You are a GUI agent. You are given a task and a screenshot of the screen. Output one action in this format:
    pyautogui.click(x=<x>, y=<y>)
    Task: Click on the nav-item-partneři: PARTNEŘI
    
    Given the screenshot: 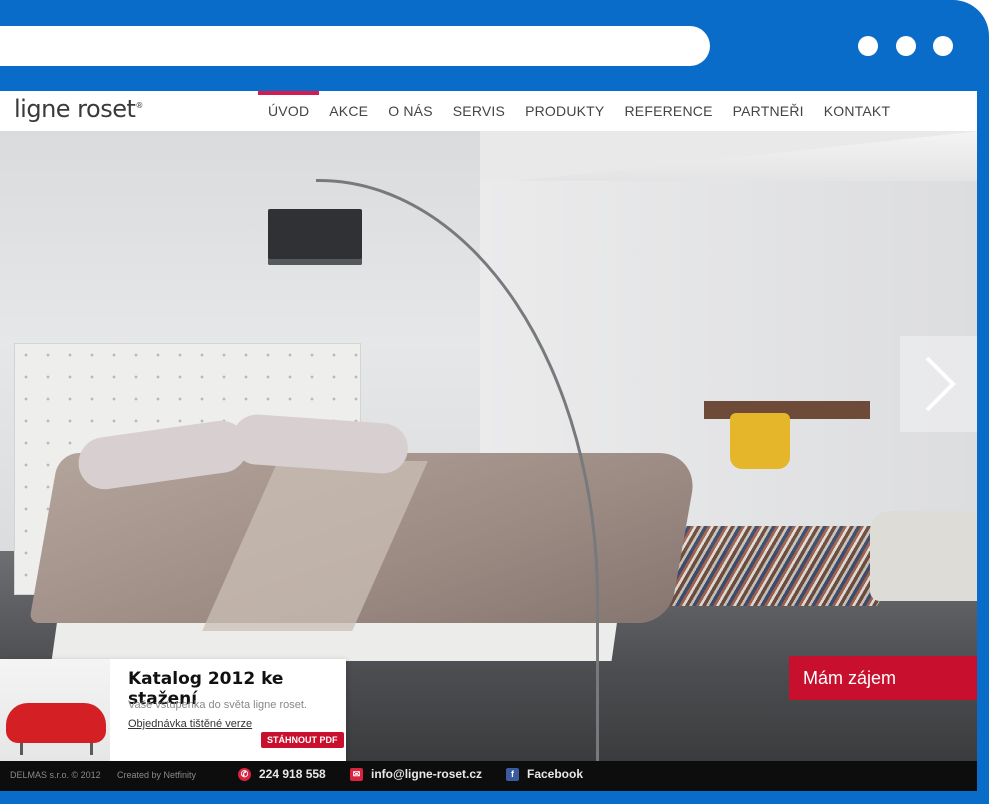 What is the action you would take?
    pyautogui.click(x=768, y=111)
    